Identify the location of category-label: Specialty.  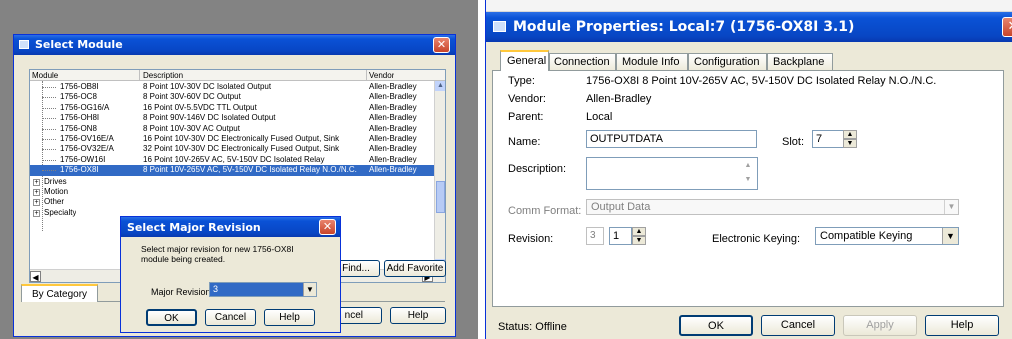
(60, 212).